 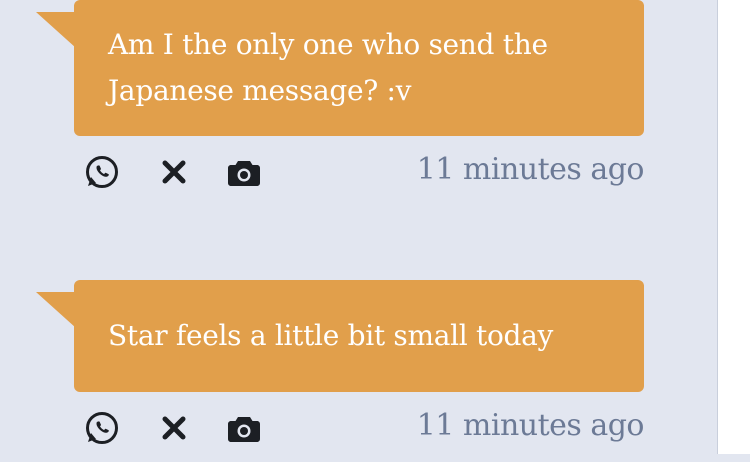 I want to click on message-text-line: Am I the only one who send the, so click(x=328, y=44).